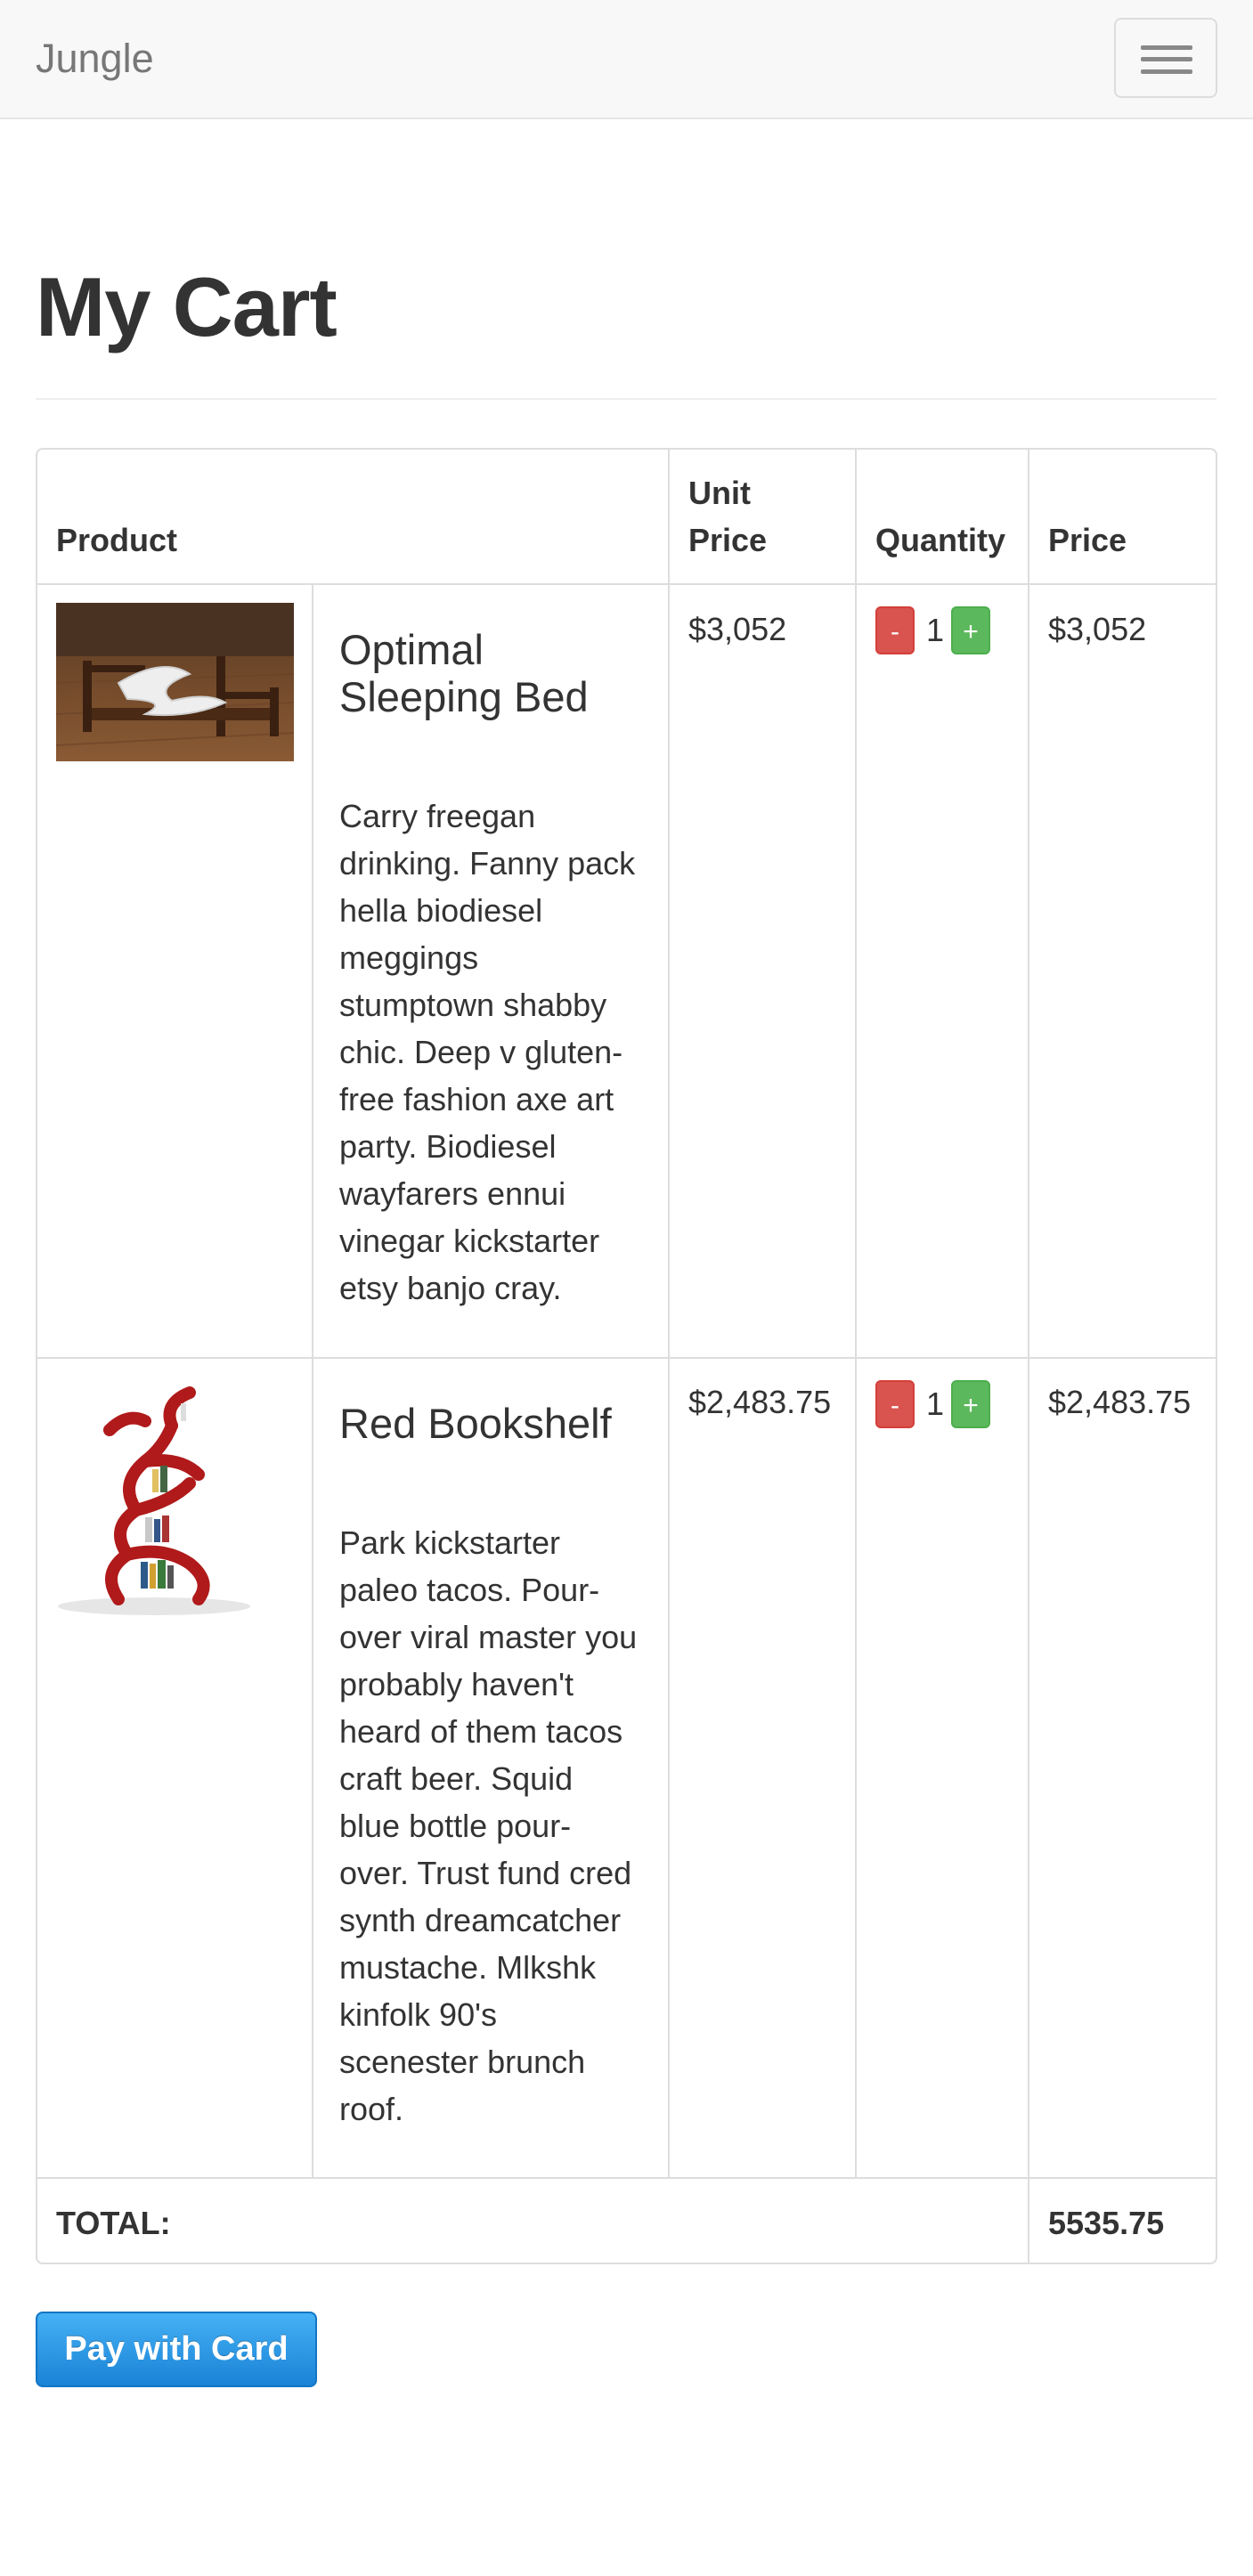 This screenshot has height=2576, width=1253. What do you see at coordinates (1106, 2223) in the screenshot?
I see `total-value: 5535.75` at bounding box center [1106, 2223].